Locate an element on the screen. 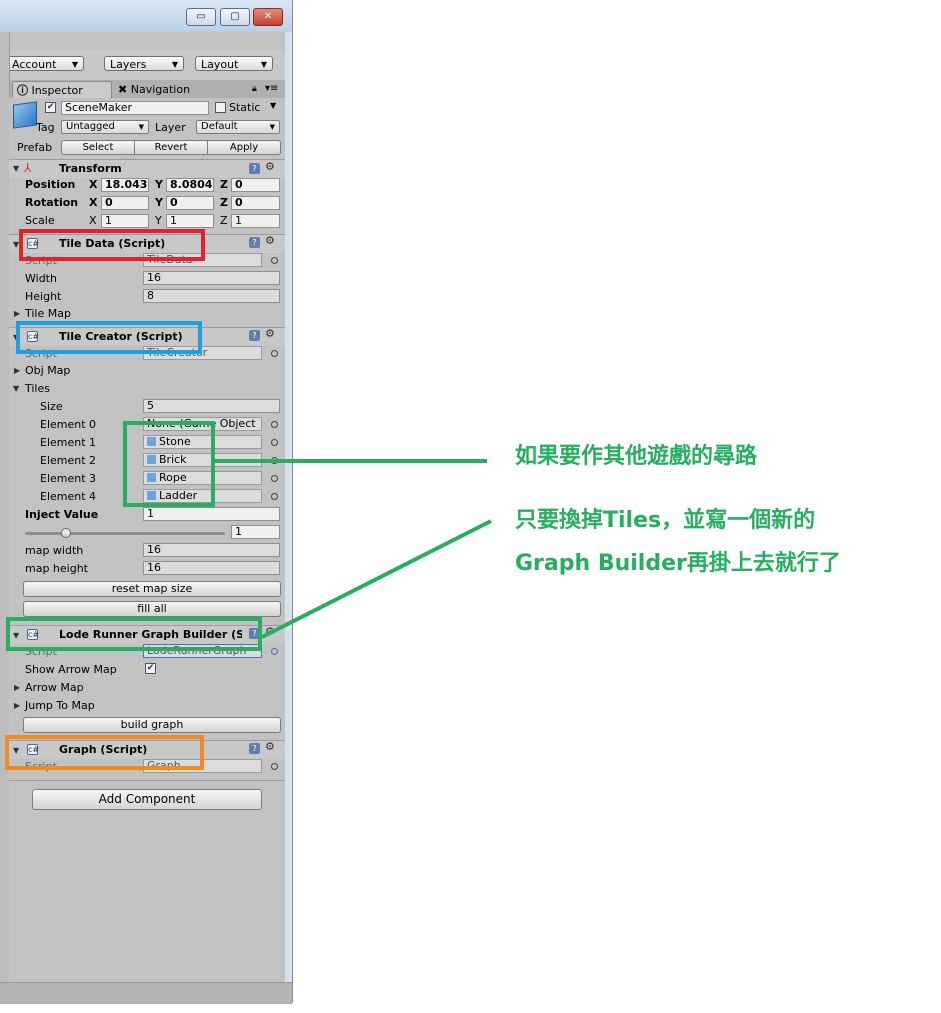 The height and width of the screenshot is (1013, 941). annotation-line-3: Graph Builder再掛上去就行了 is located at coordinates (678, 563).